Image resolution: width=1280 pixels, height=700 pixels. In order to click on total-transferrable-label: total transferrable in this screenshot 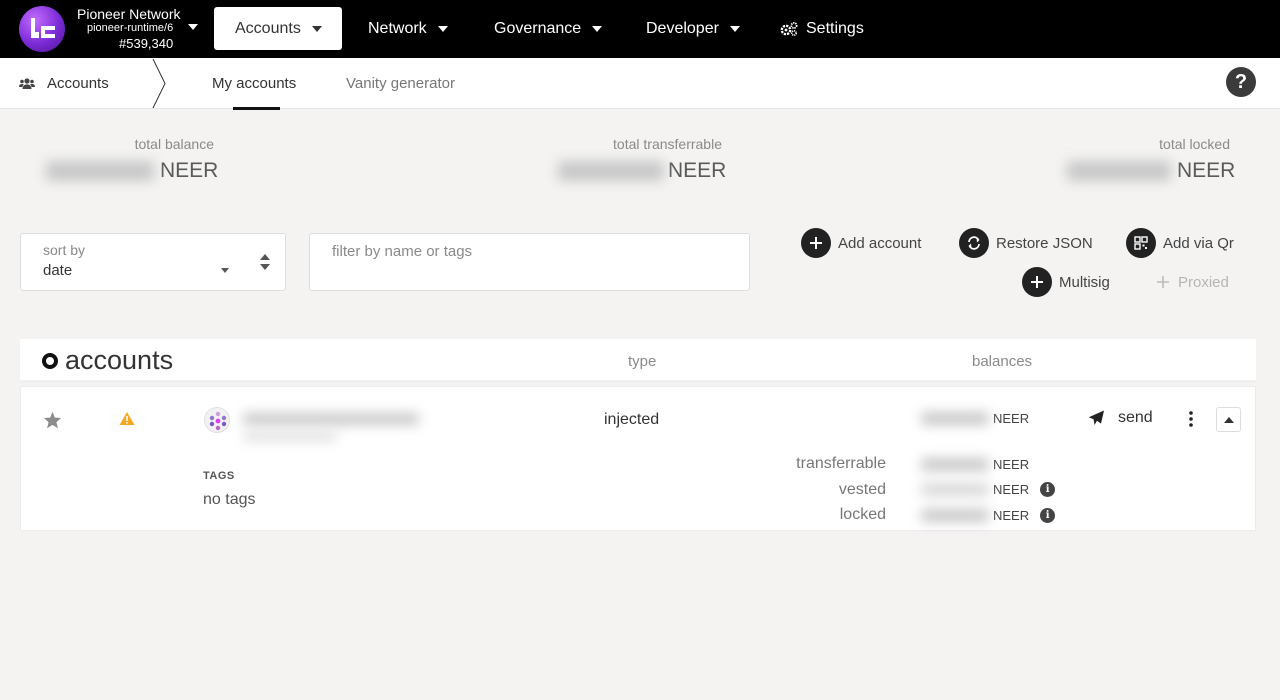, I will do `click(667, 144)`.